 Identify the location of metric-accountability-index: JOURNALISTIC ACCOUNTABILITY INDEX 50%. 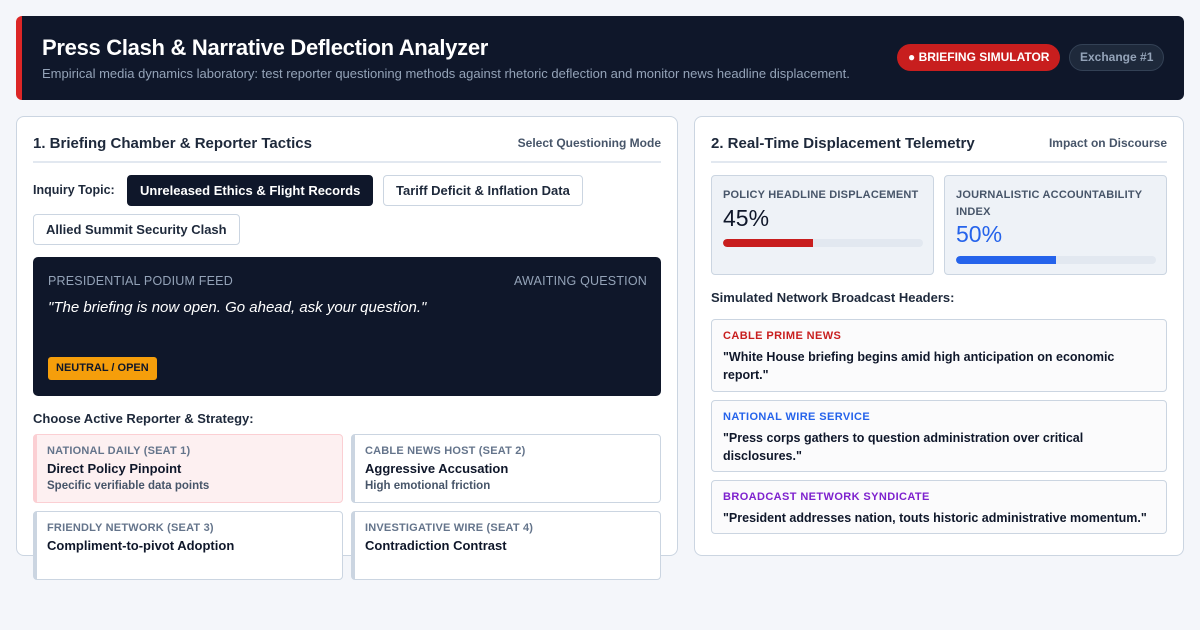
(1055, 225).